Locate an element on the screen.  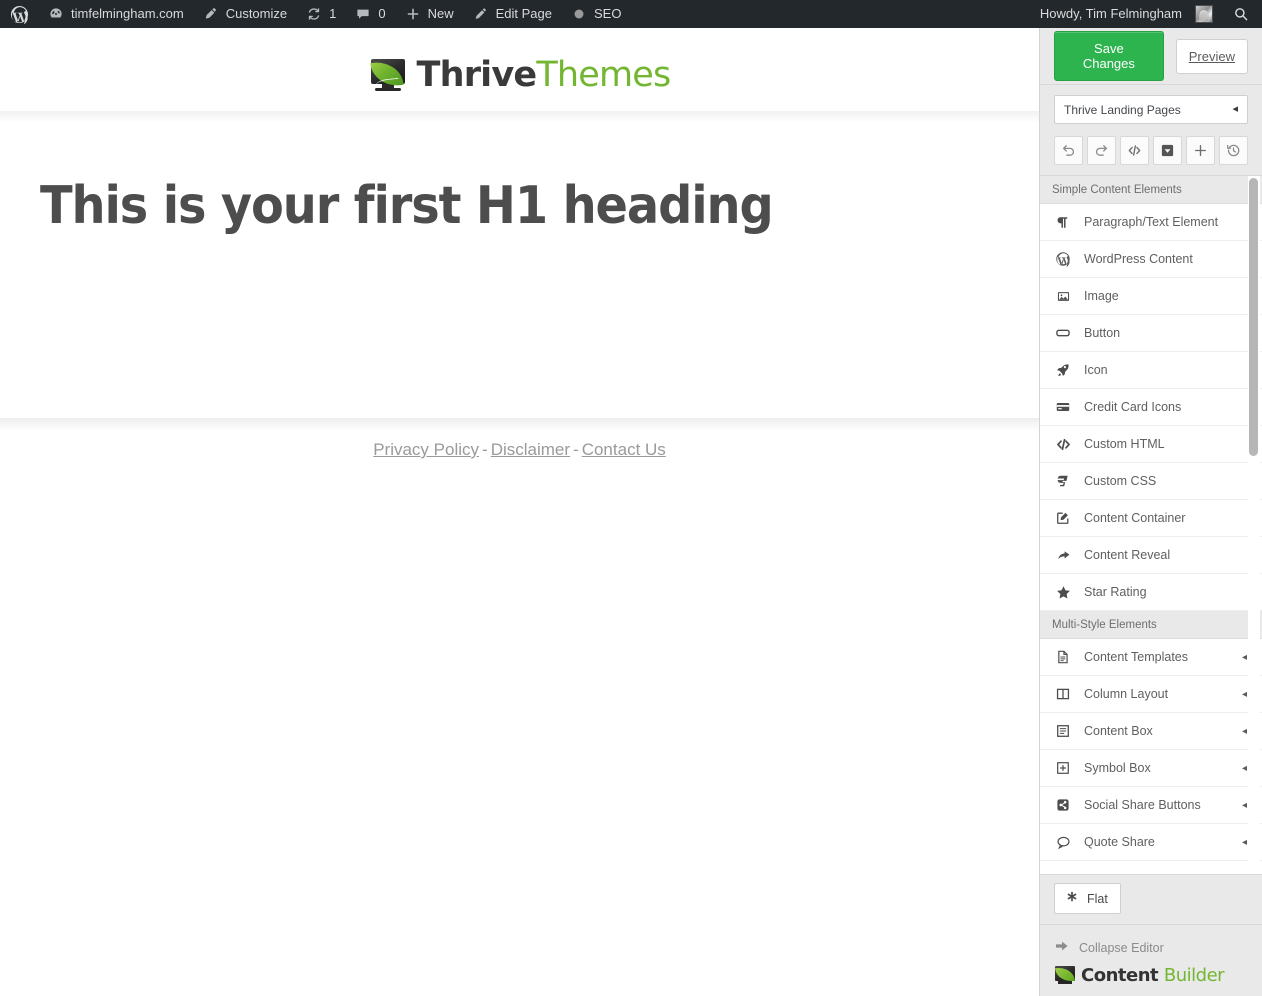
element-paragraph-text-element: Paragraph/Text Element is located at coordinates (1151, 222).